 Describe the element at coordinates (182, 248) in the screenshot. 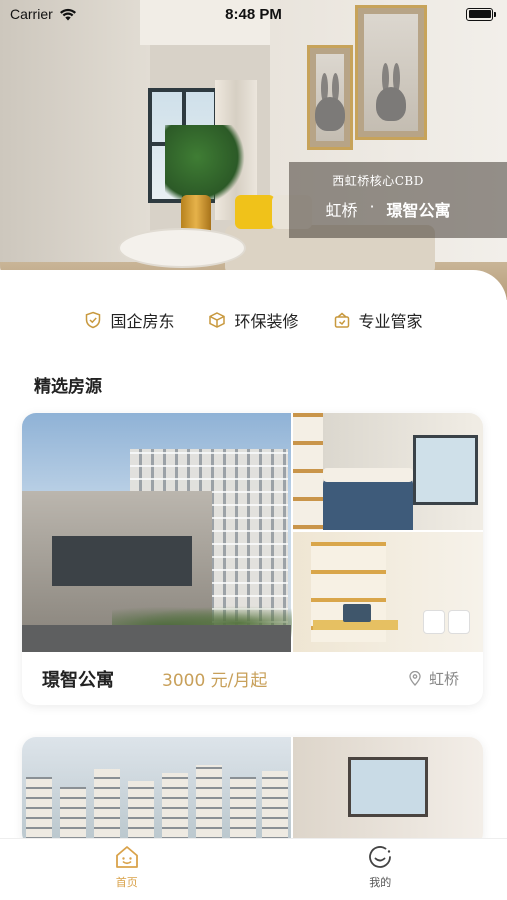

I see `hero-table` at that location.